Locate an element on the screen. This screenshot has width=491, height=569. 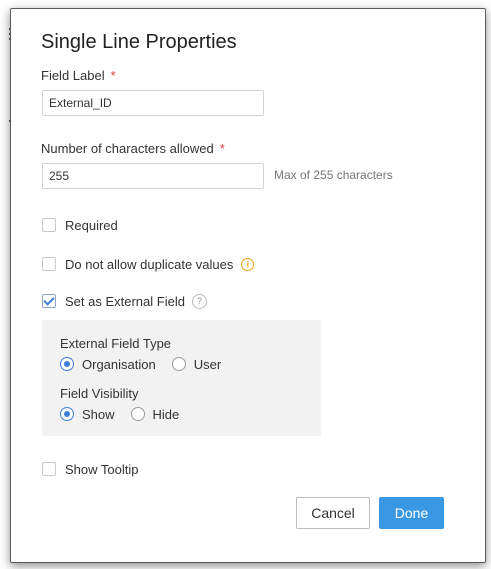
radio-hide-label: Hide is located at coordinates (166, 414).